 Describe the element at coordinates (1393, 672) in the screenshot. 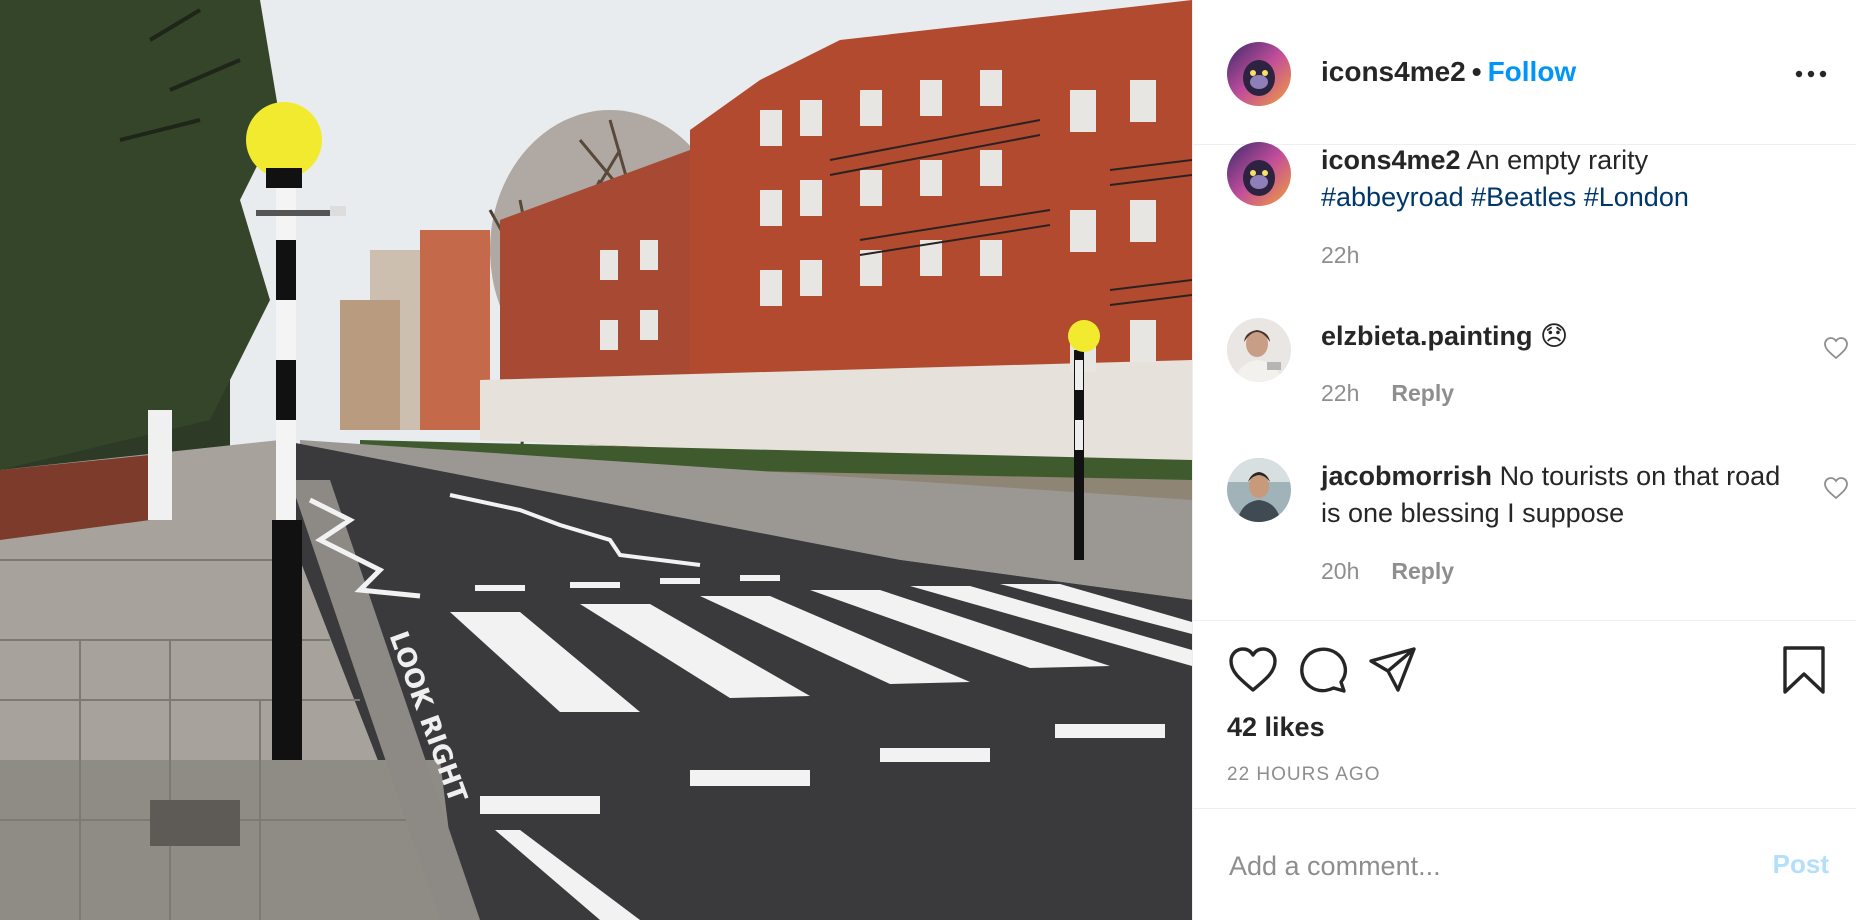

I see `share-icon` at that location.